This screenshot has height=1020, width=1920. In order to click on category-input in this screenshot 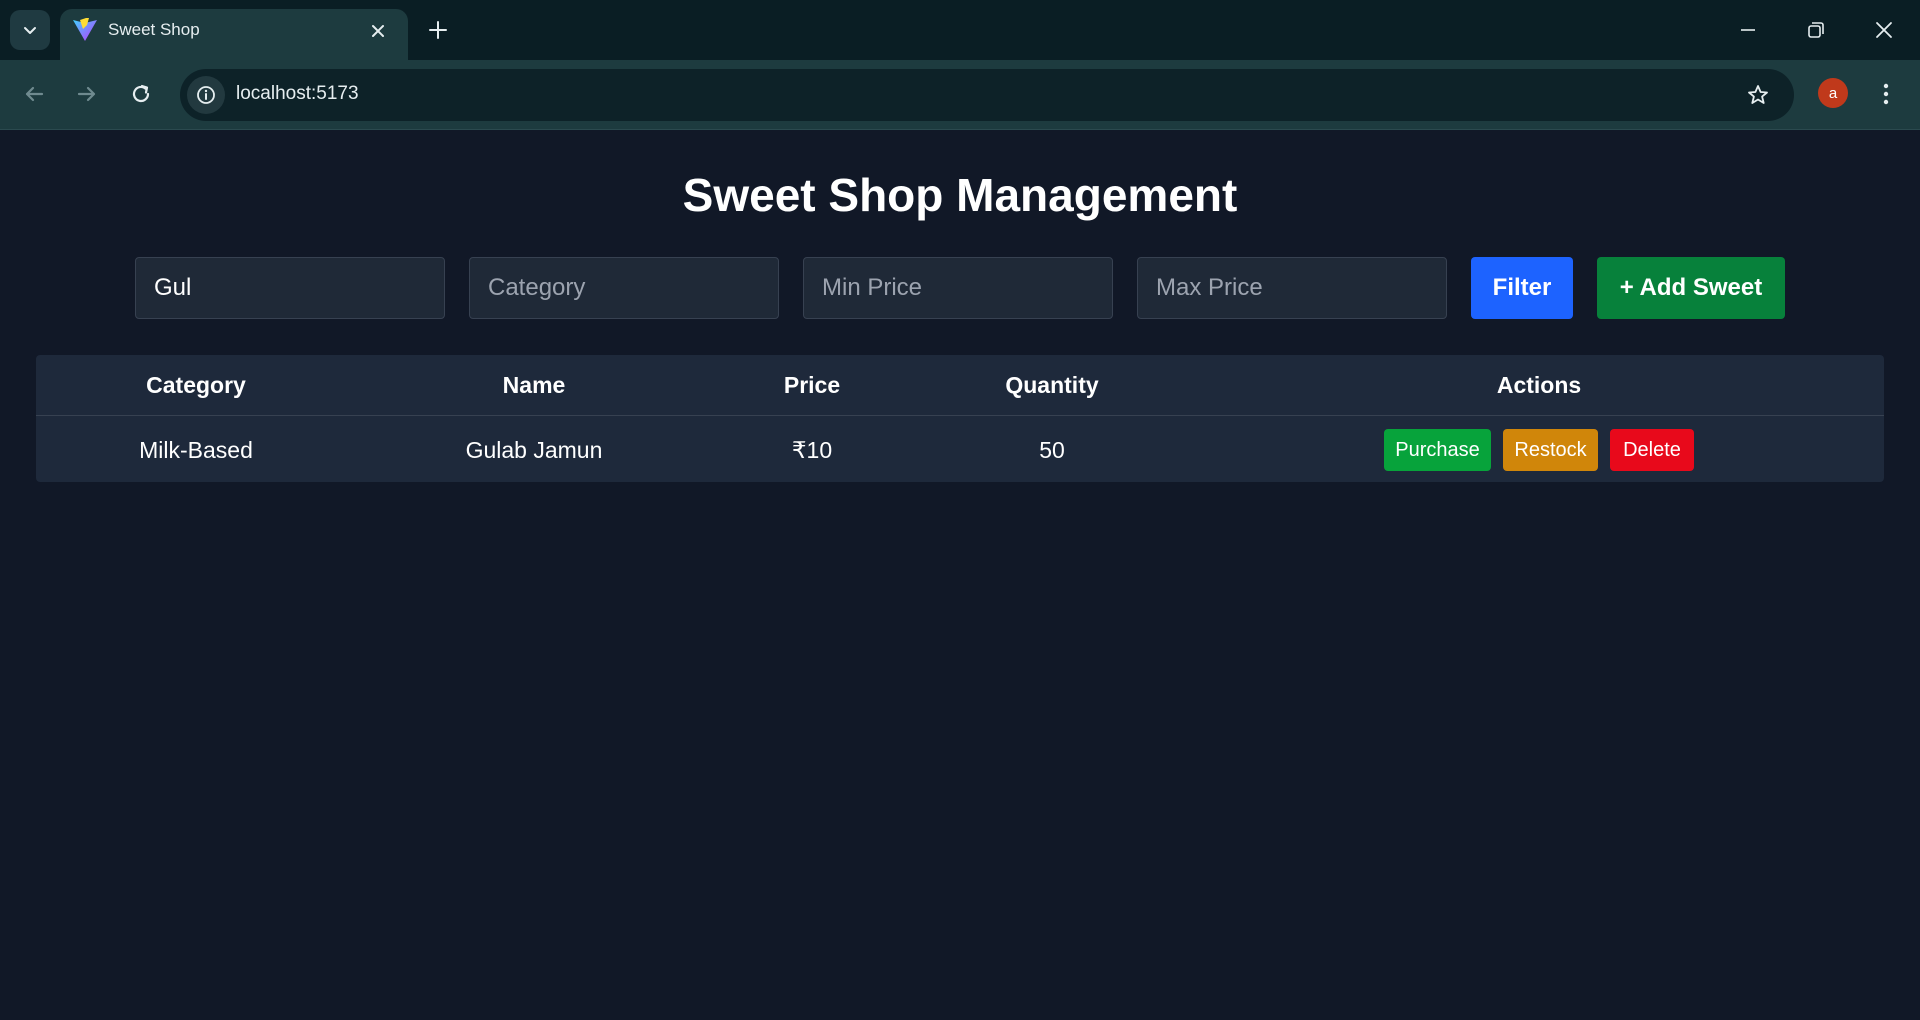, I will do `click(624, 288)`.